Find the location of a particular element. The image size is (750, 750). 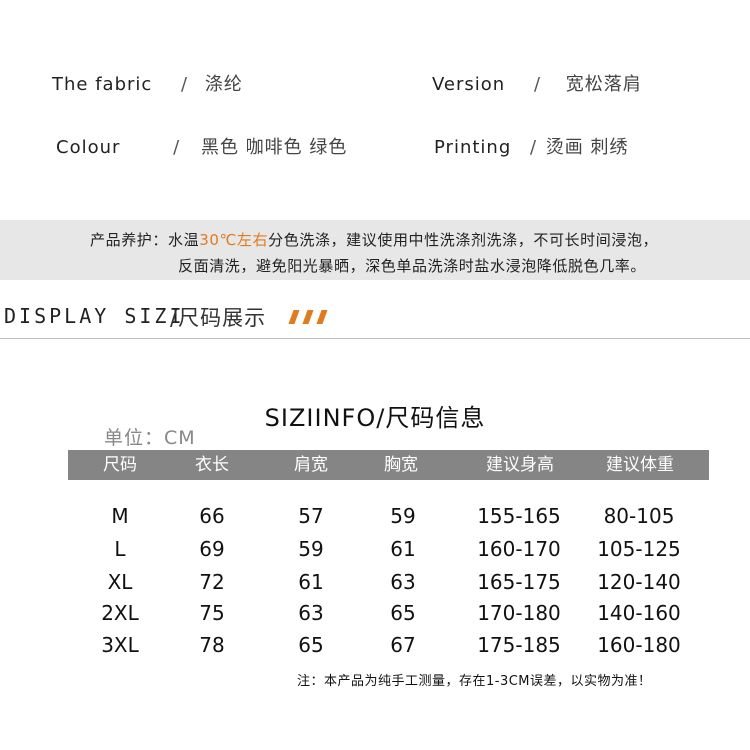

colour-row: Colour / 黑色 咖啡色 绿色 is located at coordinates (201, 146).